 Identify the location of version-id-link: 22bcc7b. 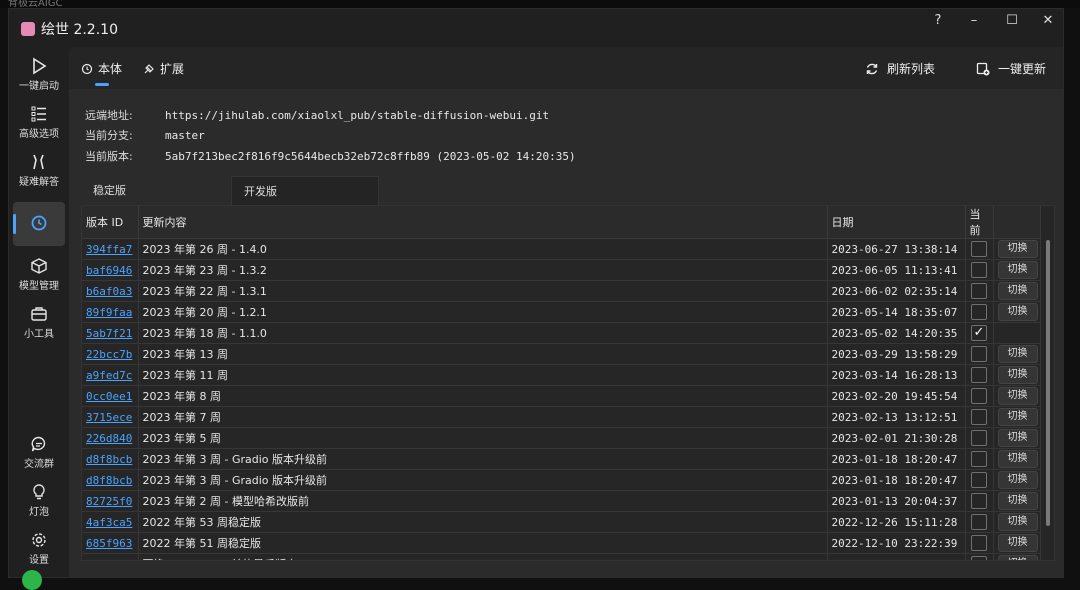
(110, 354).